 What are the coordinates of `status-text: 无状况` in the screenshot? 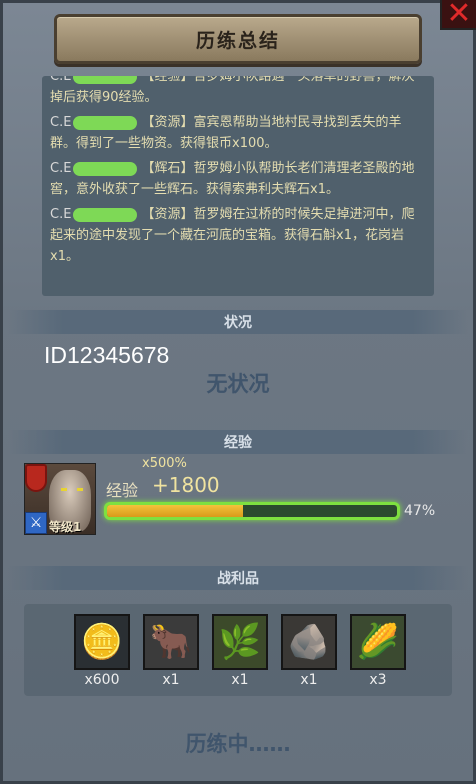 It's located at (238, 384).